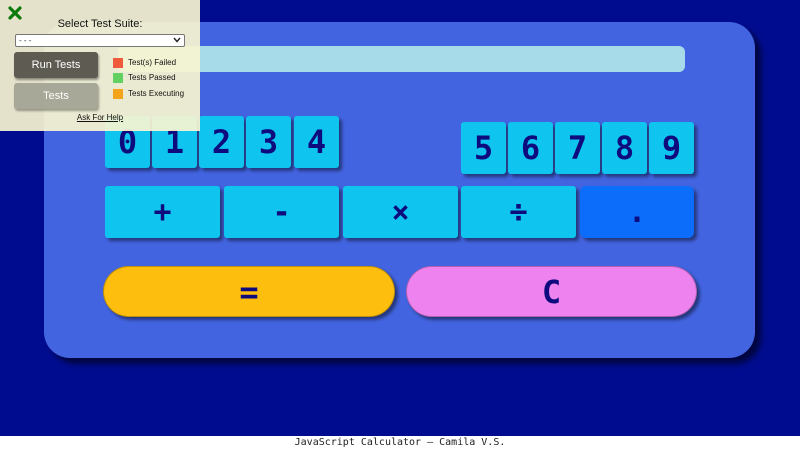 This screenshot has height=450, width=800. I want to click on legend-label-executing: Tests Executing, so click(156, 93).